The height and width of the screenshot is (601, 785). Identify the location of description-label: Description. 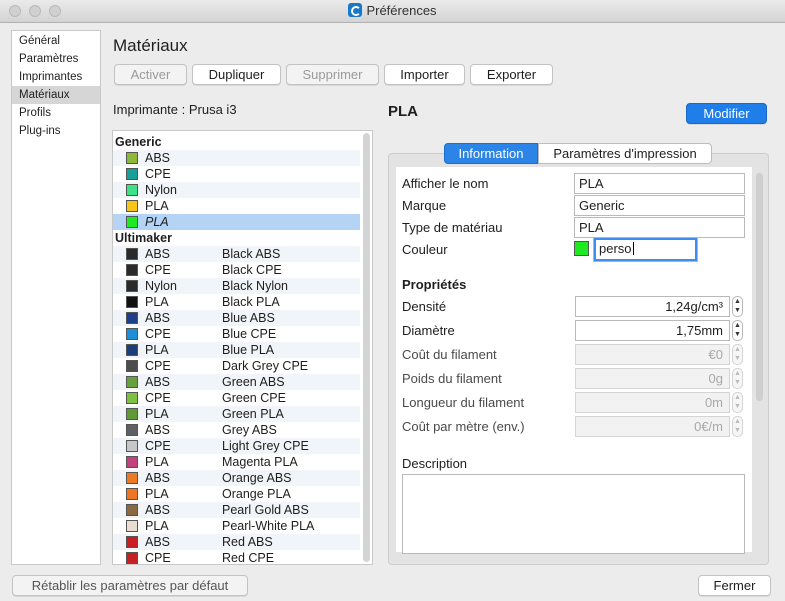
(435, 463).